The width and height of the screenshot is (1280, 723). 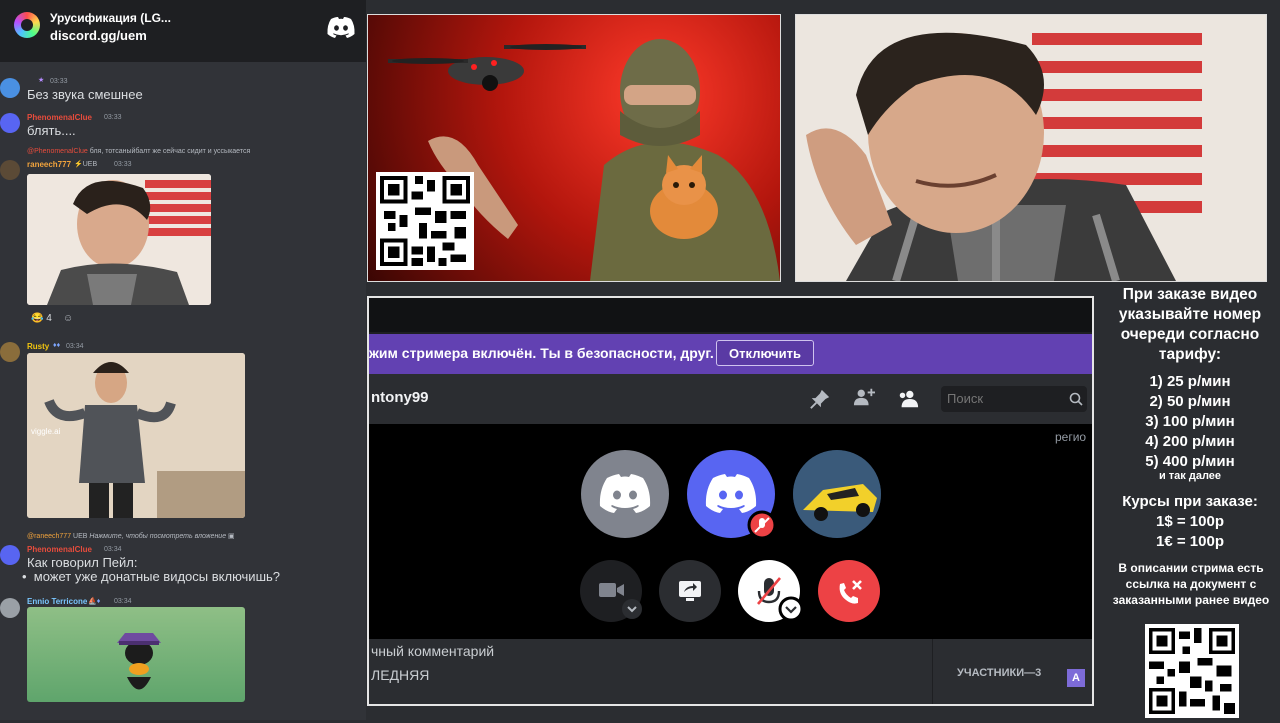 I want to click on search-box, so click(x=1014, y=399).